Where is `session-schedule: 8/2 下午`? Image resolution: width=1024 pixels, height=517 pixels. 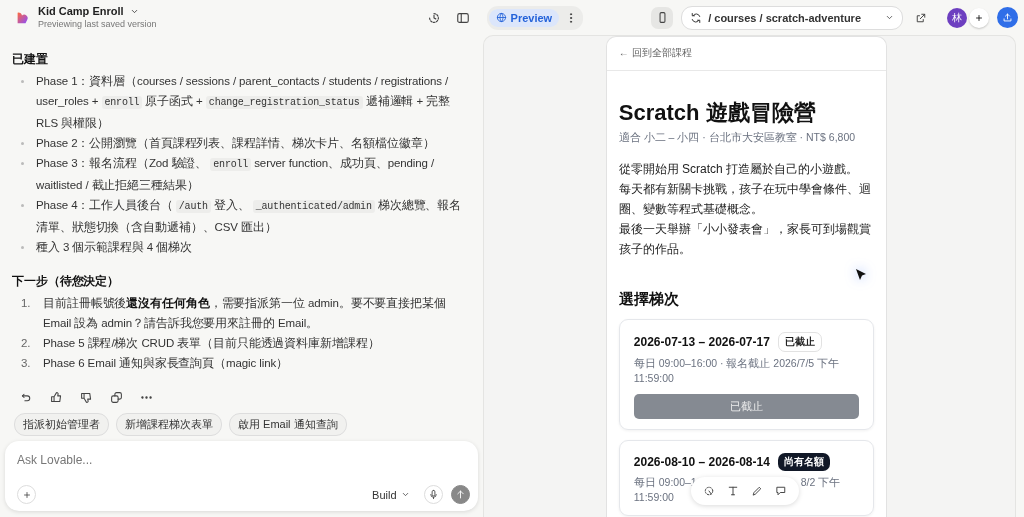 session-schedule: 8/2 下午 is located at coordinates (820, 482).